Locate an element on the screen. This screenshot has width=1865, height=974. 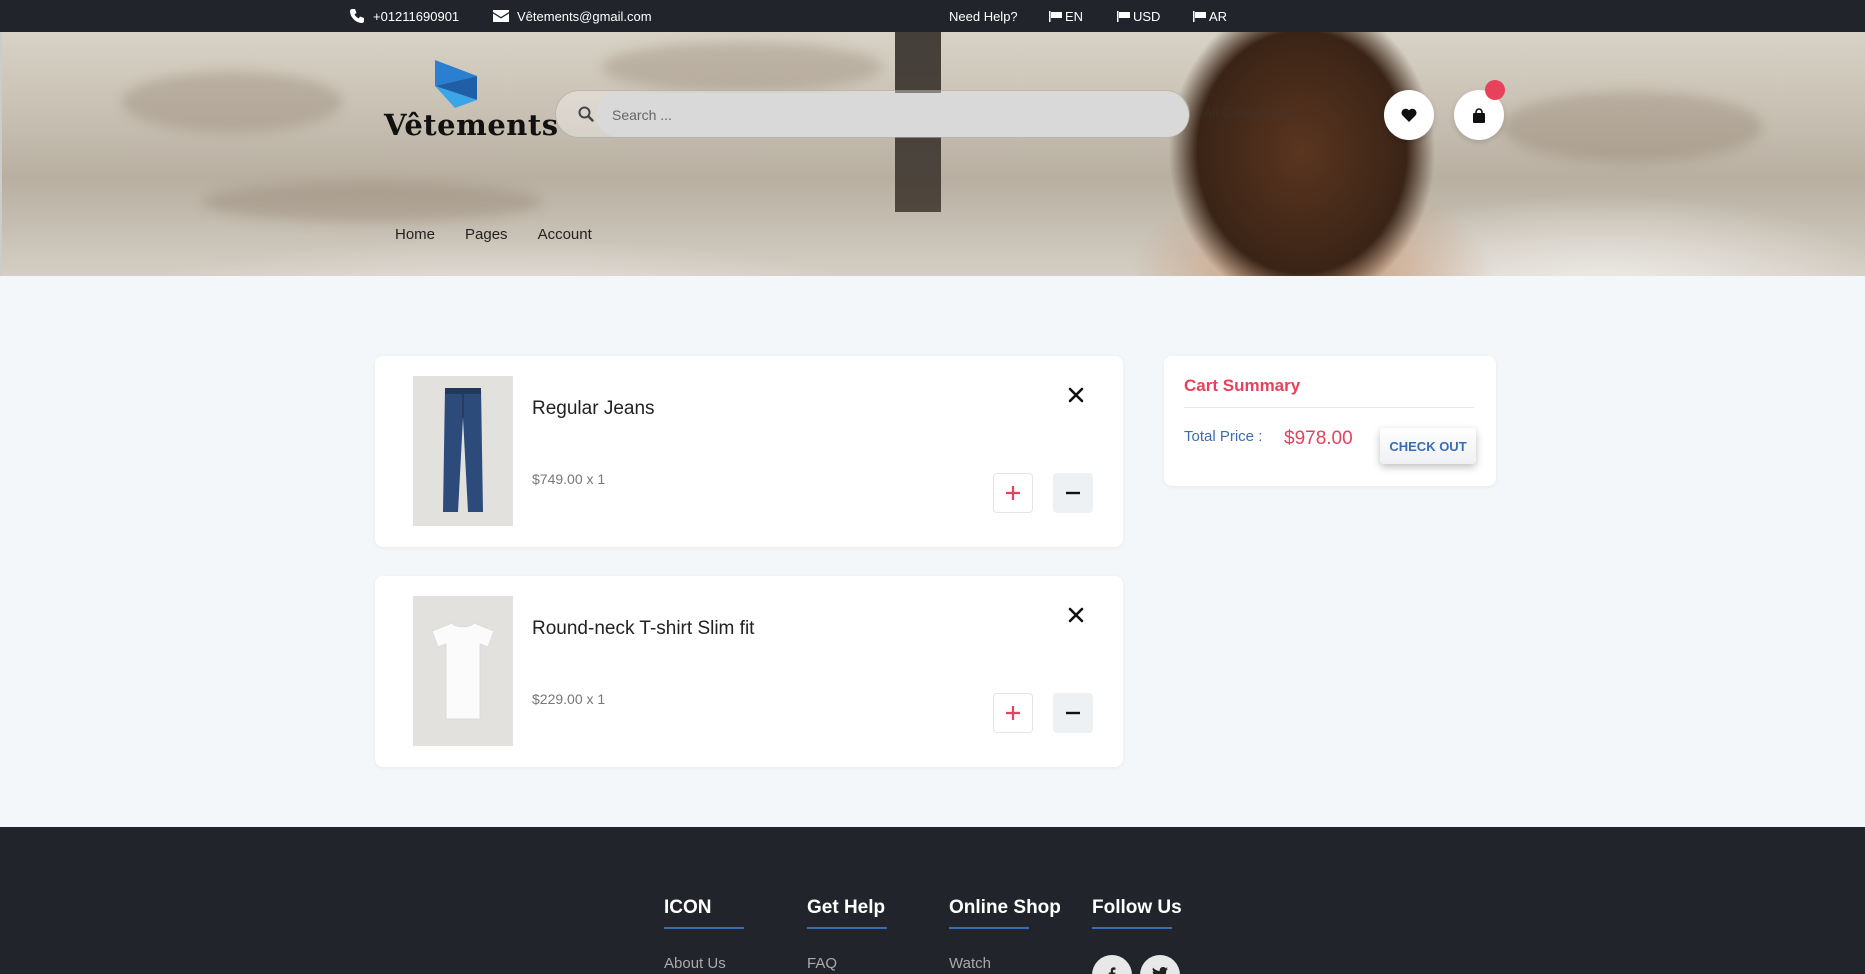
nav-item-pages: Pages is located at coordinates (486, 234).